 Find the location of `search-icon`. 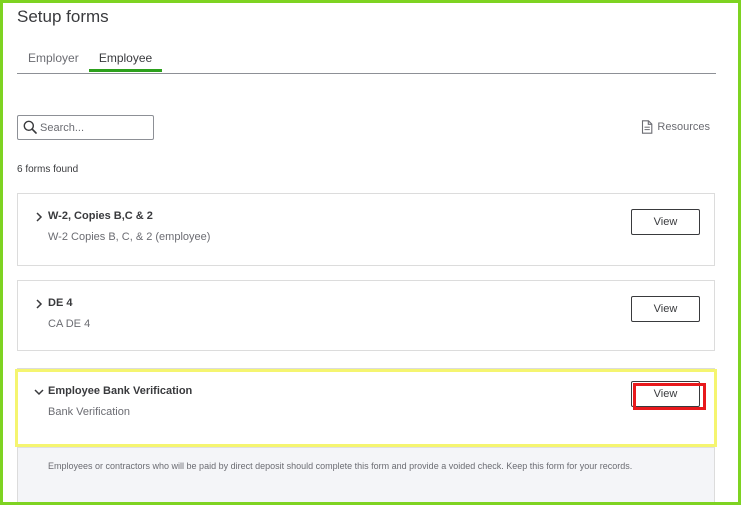

search-icon is located at coordinates (30, 127).